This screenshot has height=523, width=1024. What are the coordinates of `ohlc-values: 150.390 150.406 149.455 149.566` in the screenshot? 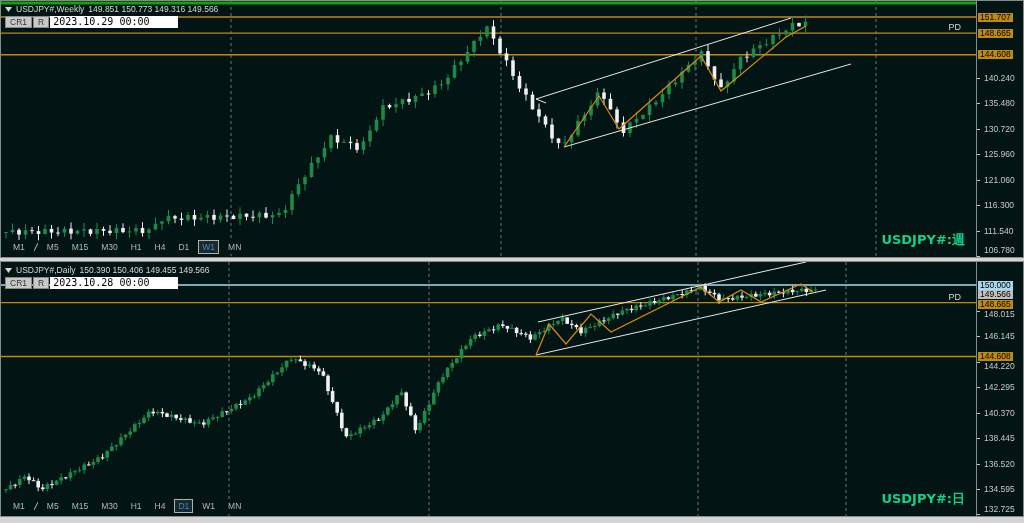 It's located at (144, 270).